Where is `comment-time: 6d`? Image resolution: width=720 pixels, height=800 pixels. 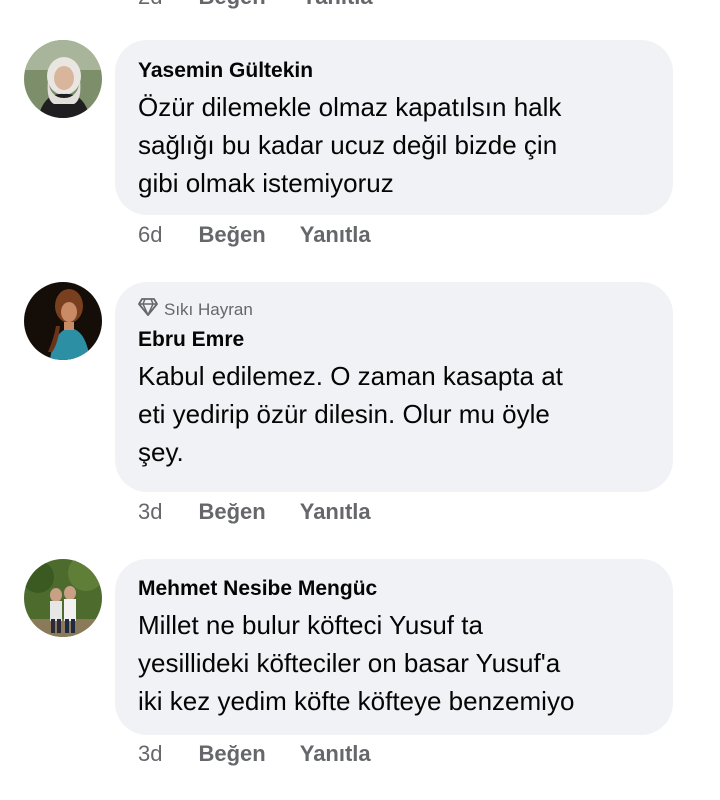 comment-time: 6d is located at coordinates (150, 235).